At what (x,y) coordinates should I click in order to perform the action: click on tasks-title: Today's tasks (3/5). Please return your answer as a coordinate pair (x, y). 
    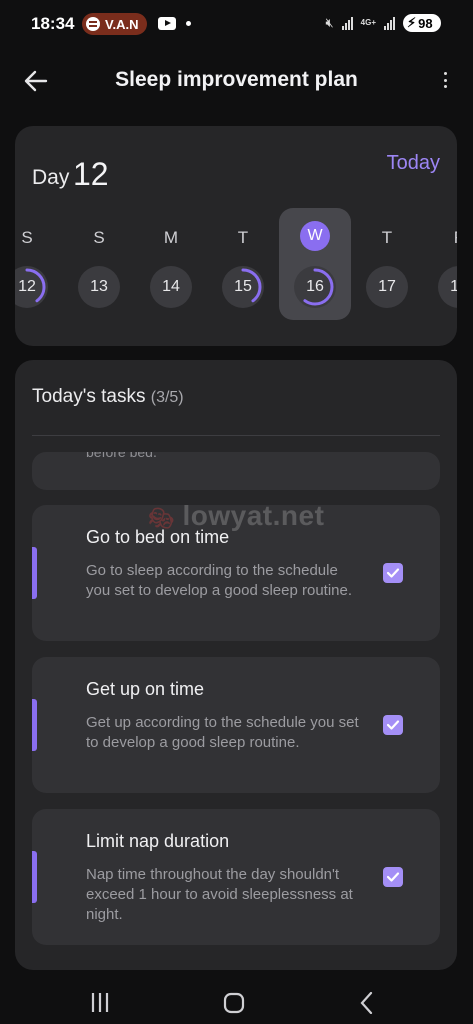
    Looking at the image, I should click on (108, 397).